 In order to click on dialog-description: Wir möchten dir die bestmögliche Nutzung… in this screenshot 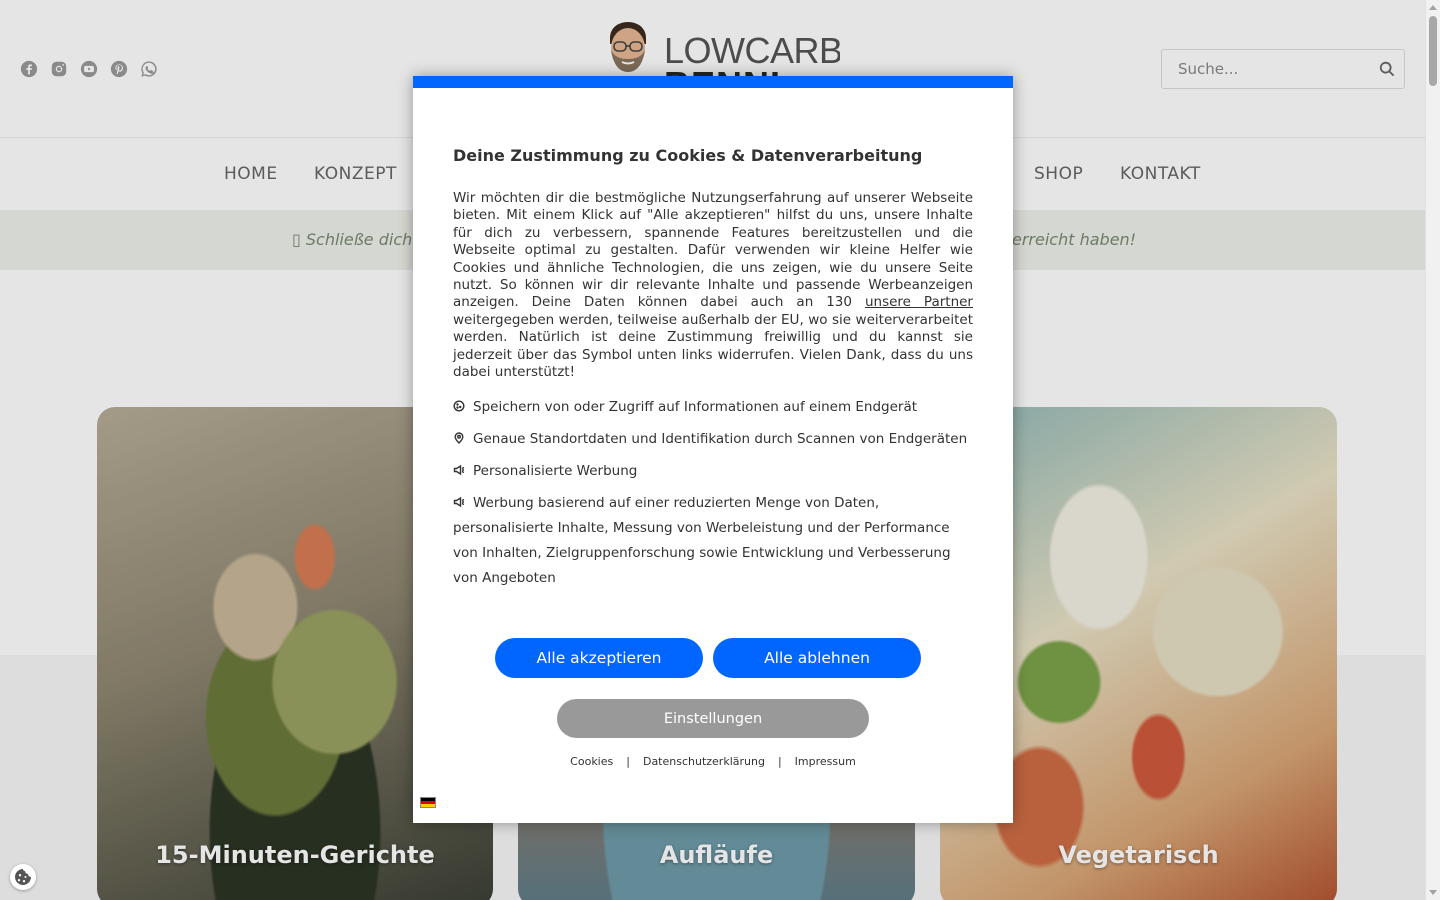, I will do `click(713, 285)`.